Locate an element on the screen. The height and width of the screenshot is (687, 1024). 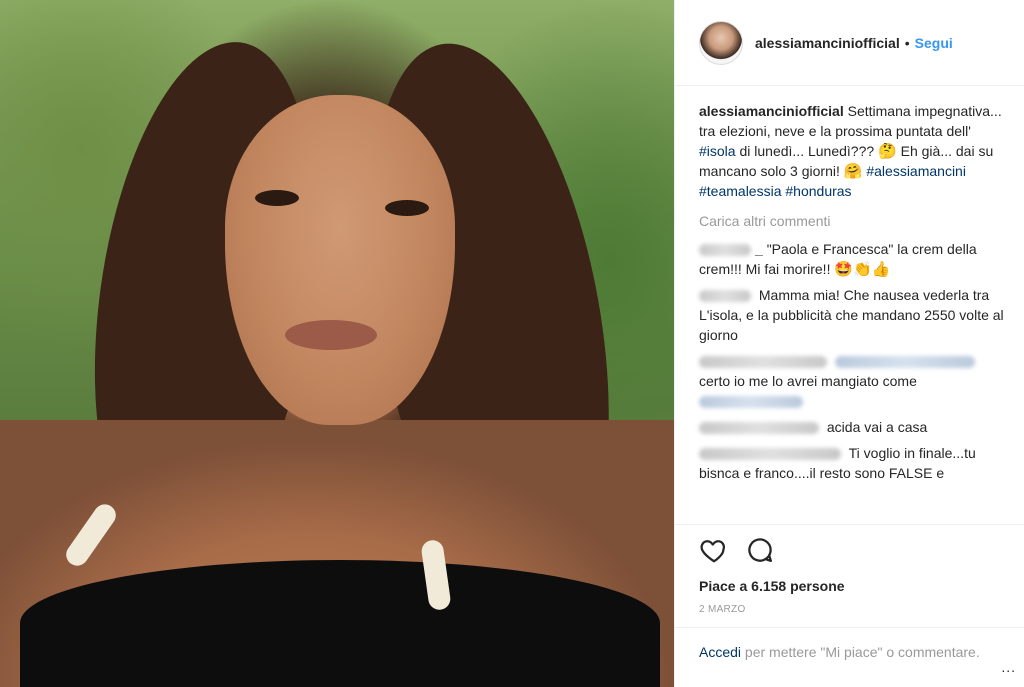
heart-icon is located at coordinates (714, 550).